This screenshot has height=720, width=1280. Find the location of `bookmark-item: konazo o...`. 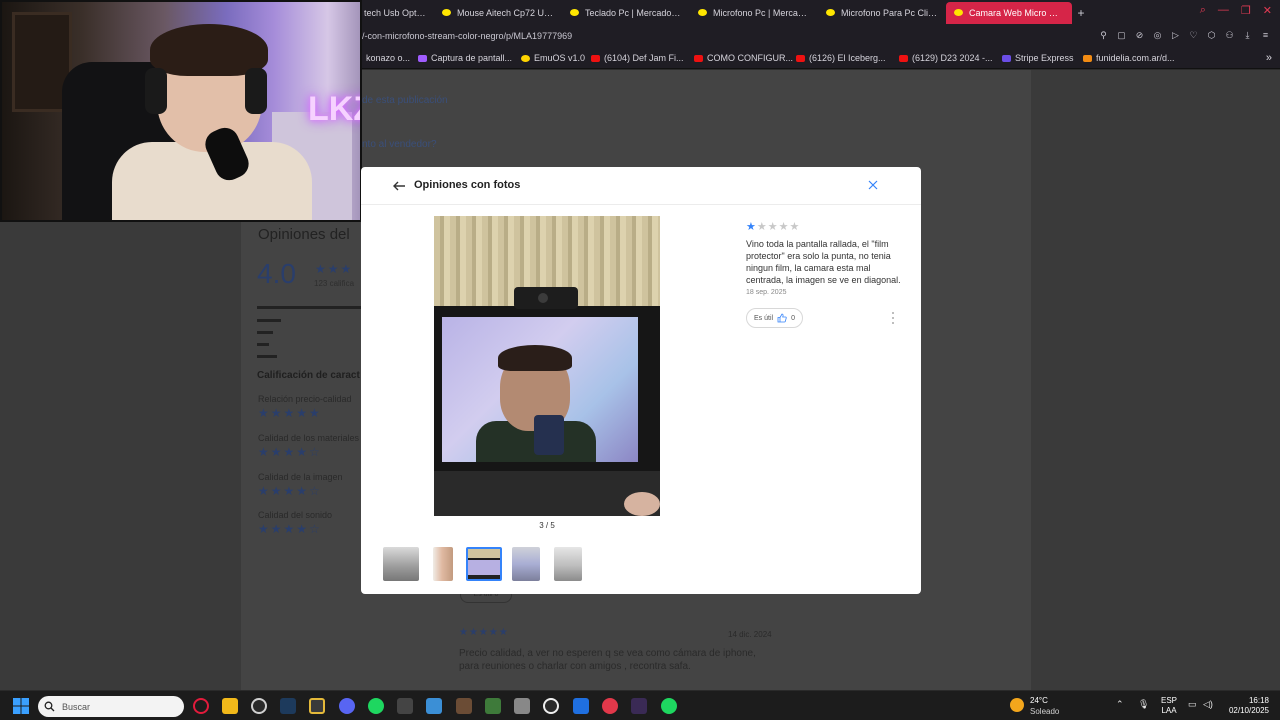

bookmark-item: konazo o... is located at coordinates (388, 58).